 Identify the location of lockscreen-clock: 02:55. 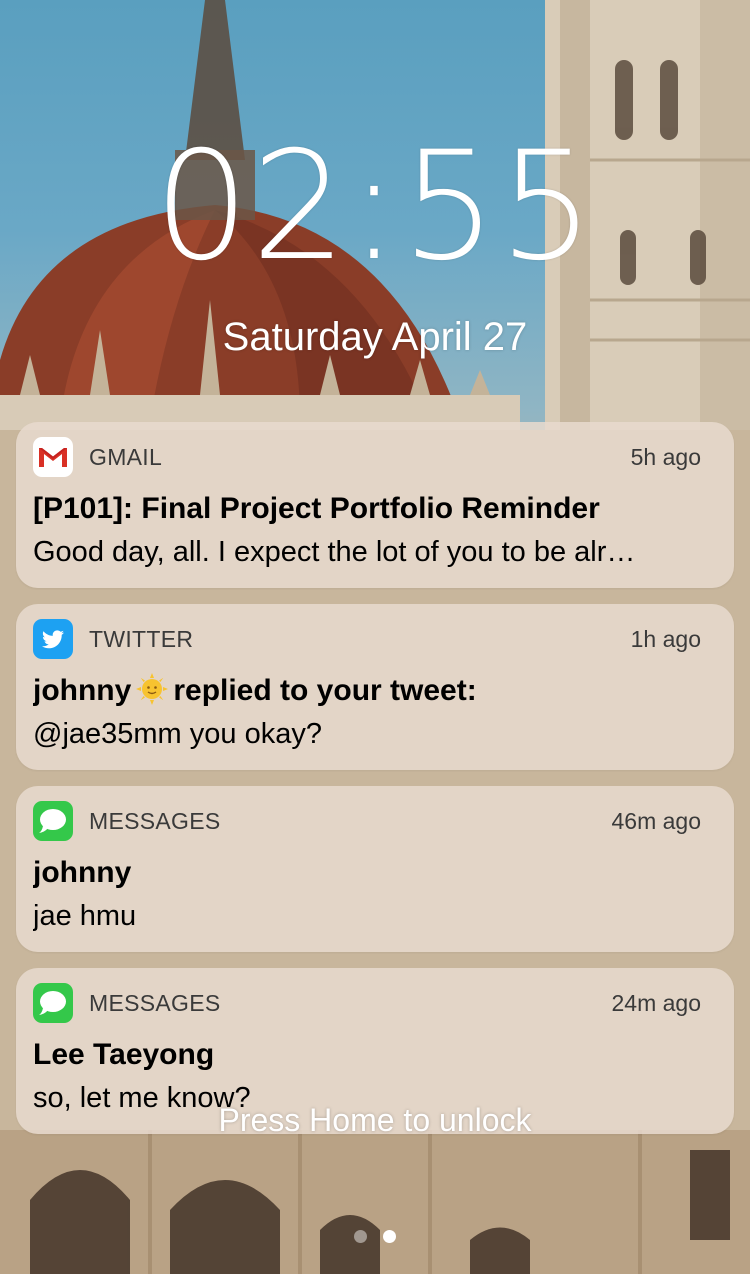
(375, 207).